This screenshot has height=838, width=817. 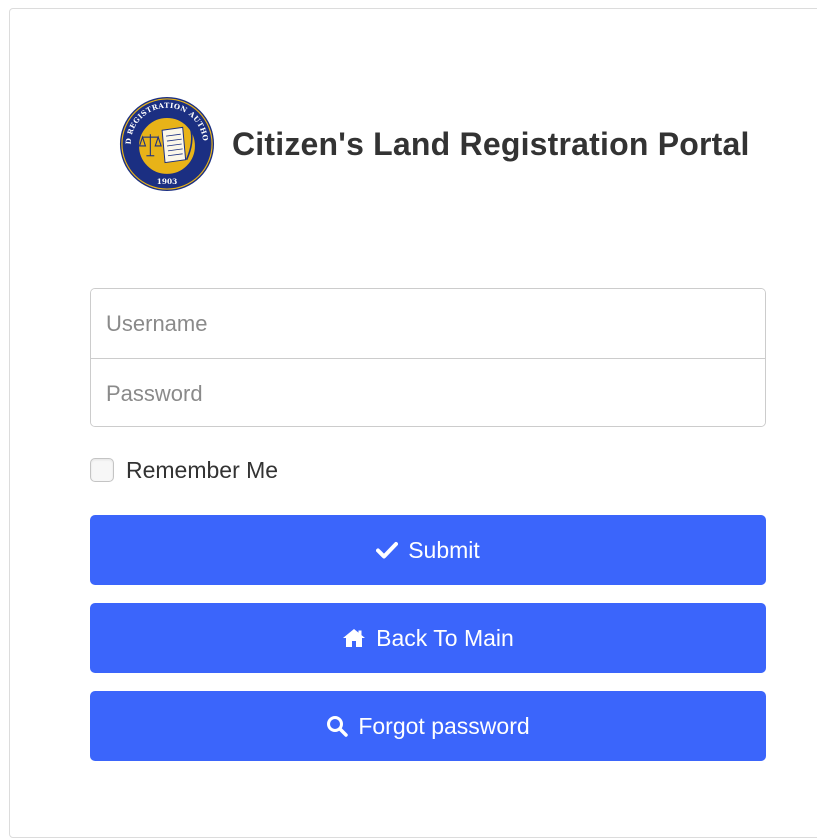 I want to click on brand-header: LAND REGISTRATION AUTHORITY 1903, so click(x=434, y=144).